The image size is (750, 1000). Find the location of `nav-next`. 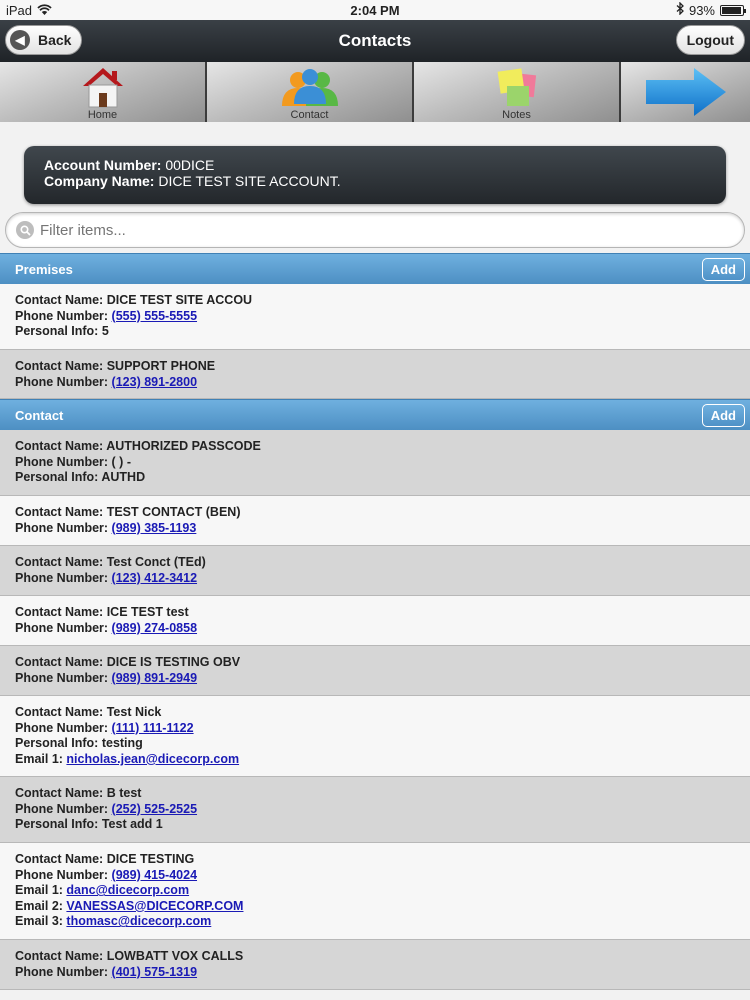

nav-next is located at coordinates (685, 92).